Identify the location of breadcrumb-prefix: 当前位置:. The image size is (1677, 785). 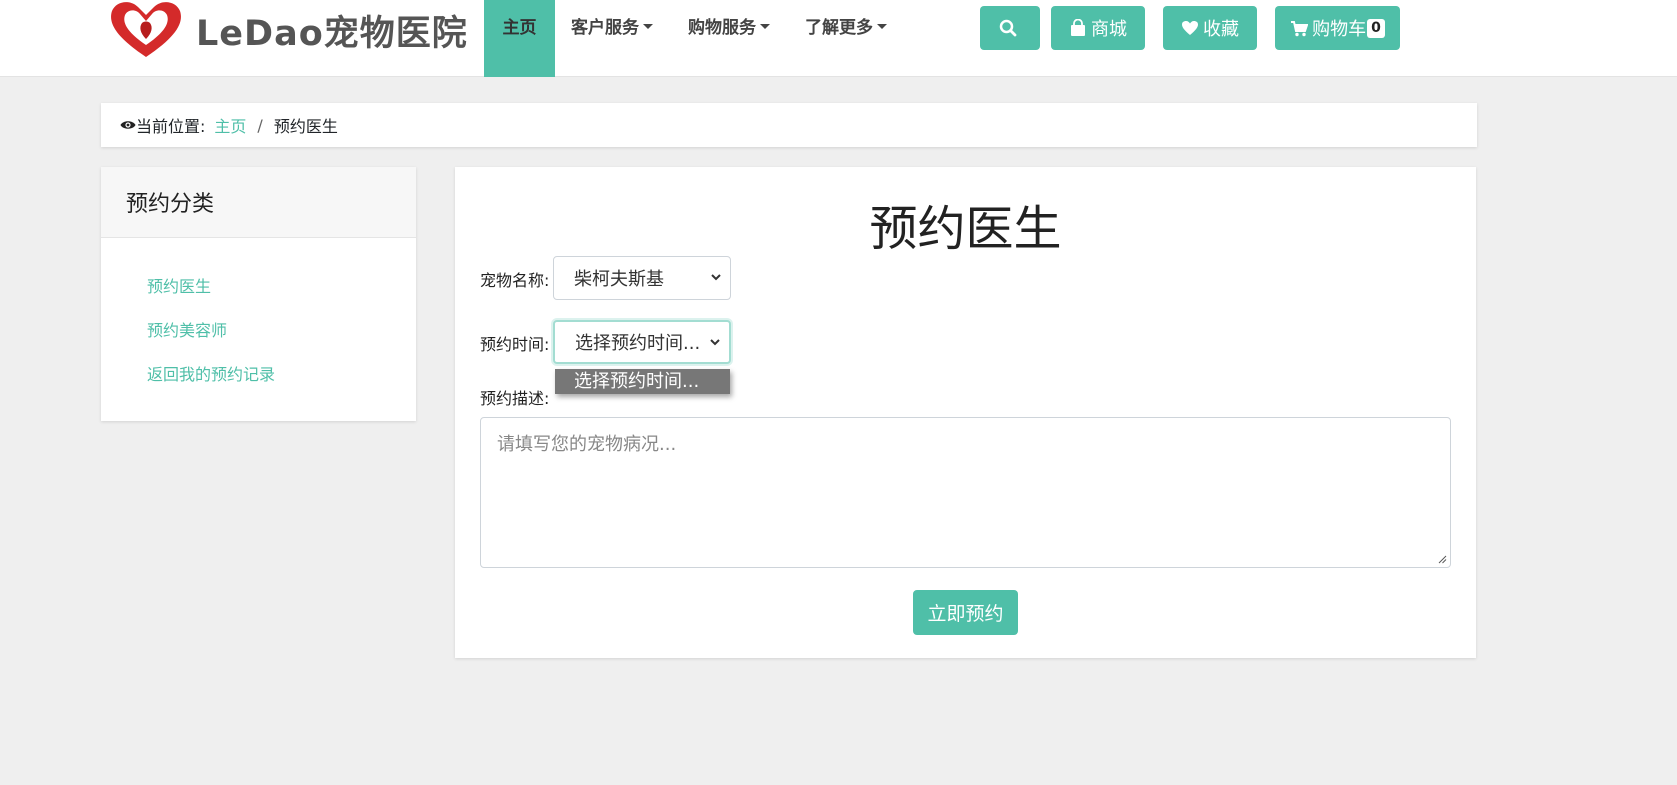
(171, 126).